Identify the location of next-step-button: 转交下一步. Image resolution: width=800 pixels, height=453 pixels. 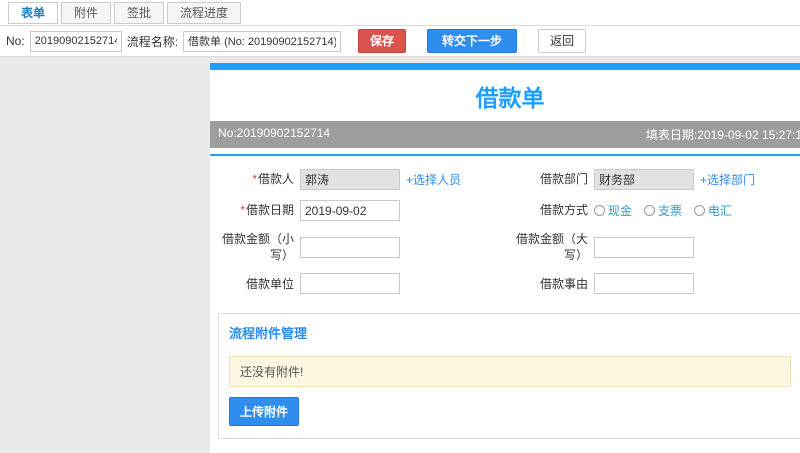
(472, 41).